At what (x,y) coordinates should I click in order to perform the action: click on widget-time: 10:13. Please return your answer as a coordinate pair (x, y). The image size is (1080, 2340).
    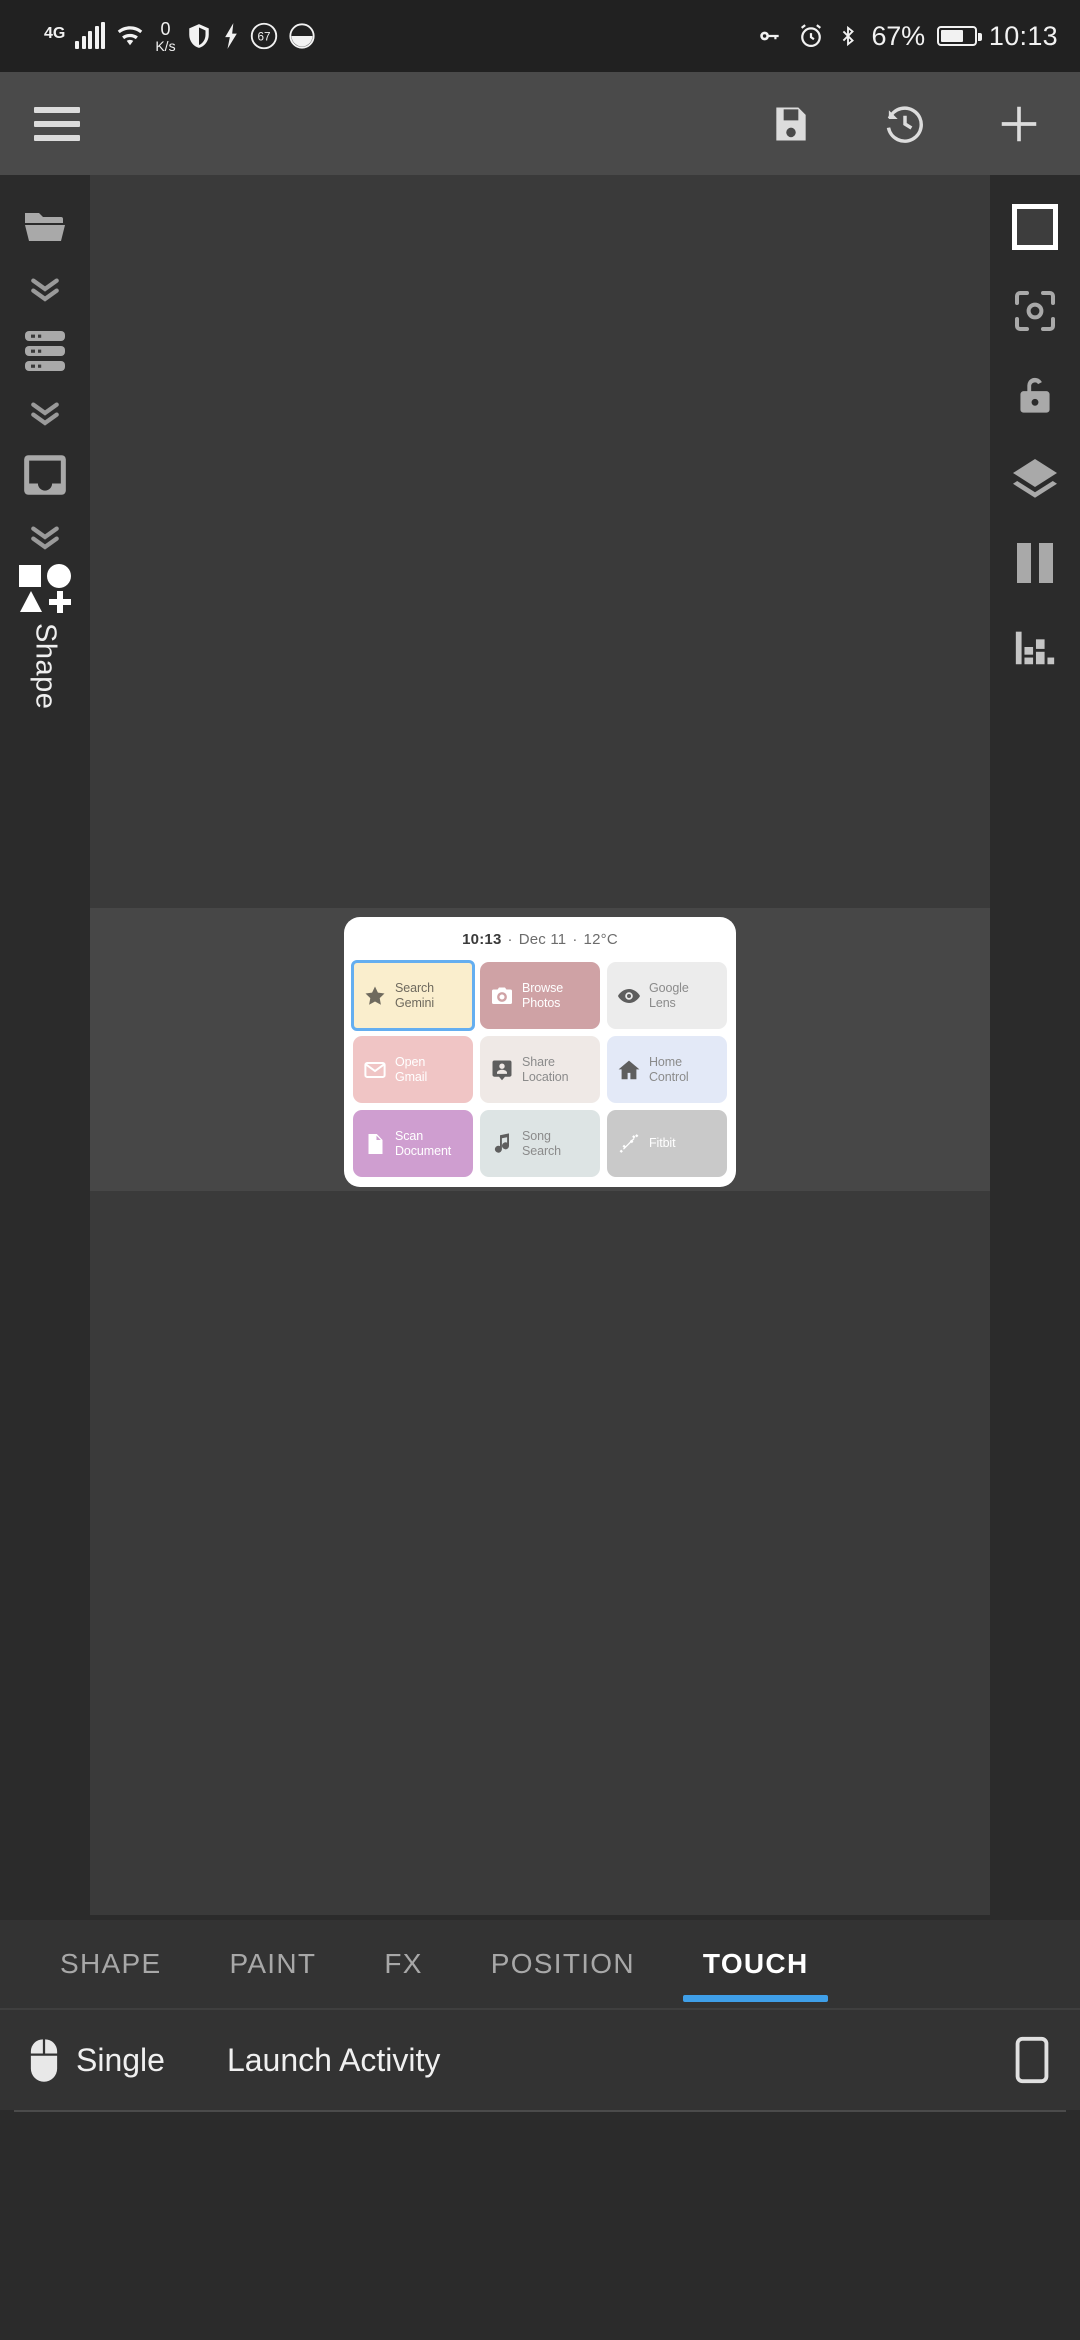
    Looking at the image, I should click on (482, 939).